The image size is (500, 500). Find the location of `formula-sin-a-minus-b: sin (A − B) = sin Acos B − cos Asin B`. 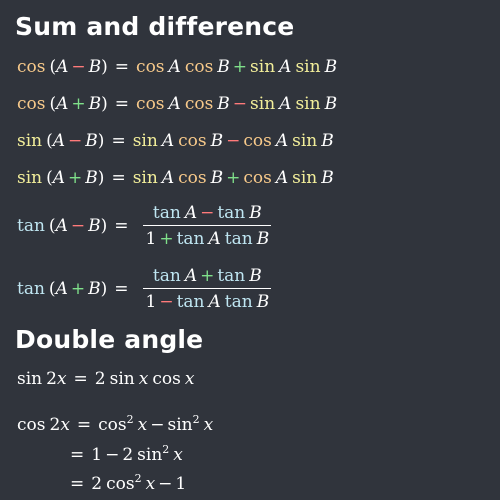

formula-sin-a-minus-b: sin (A − B) = sin Acos B − cos Asin B is located at coordinates (175, 141).